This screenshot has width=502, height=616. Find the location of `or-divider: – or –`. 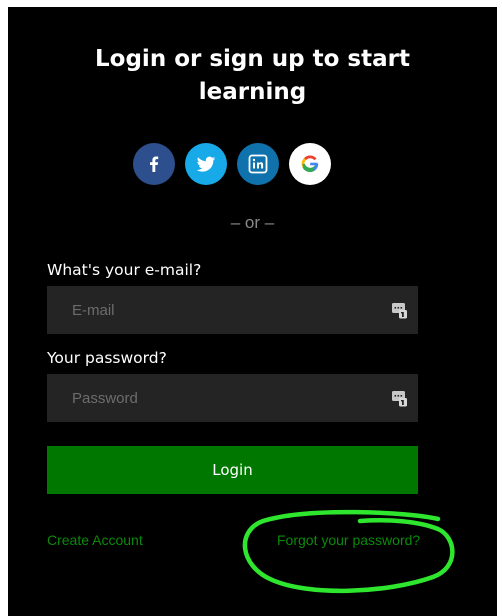

or-divider: – or – is located at coordinates (252, 222).